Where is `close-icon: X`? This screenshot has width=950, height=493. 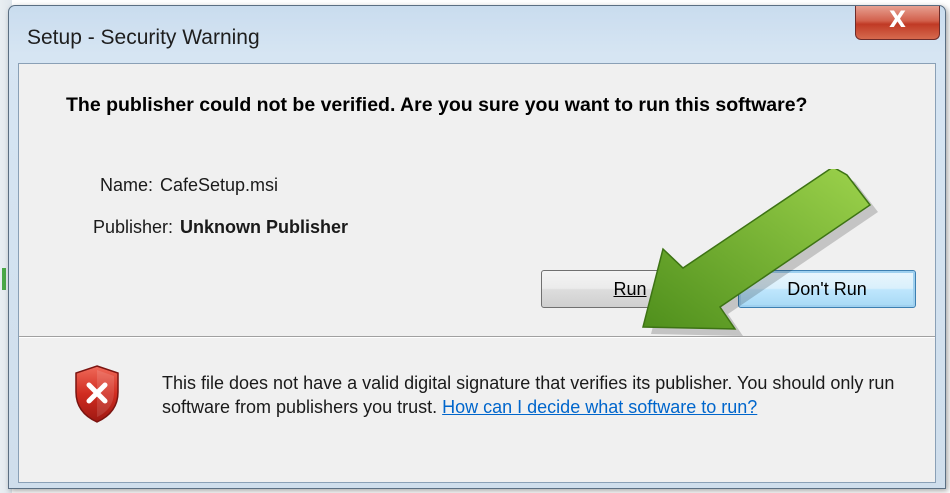 close-icon: X is located at coordinates (897, 20).